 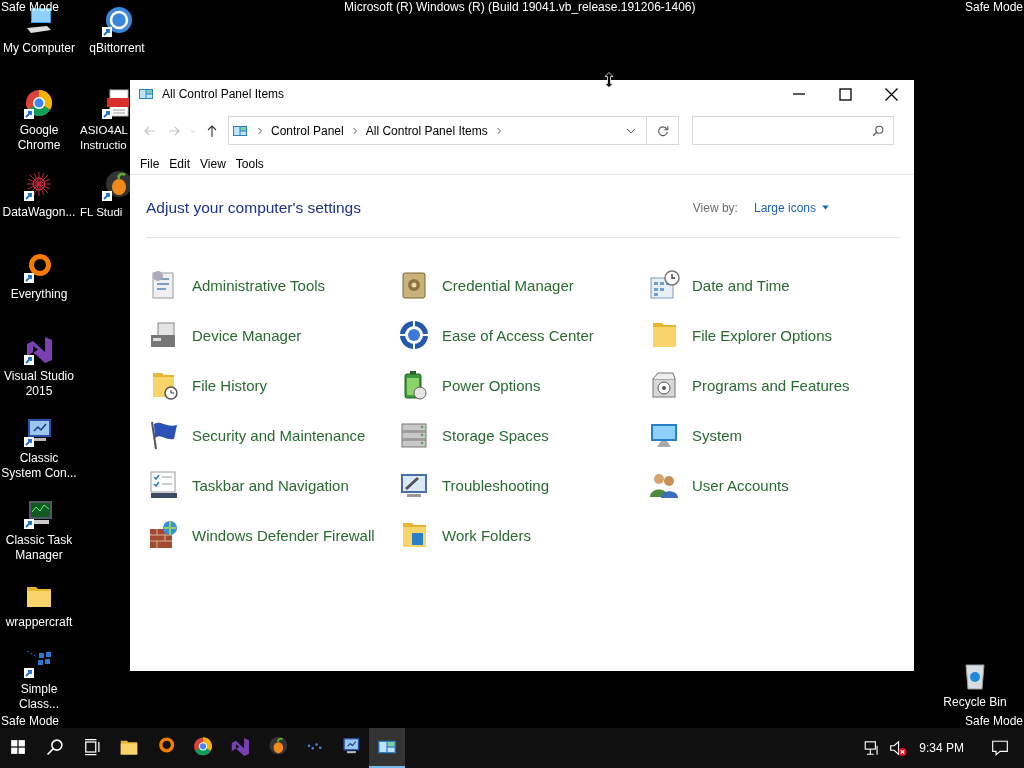 What do you see at coordinates (101, 212) in the screenshot?
I see `desktop-icon-label: FL Studi` at bounding box center [101, 212].